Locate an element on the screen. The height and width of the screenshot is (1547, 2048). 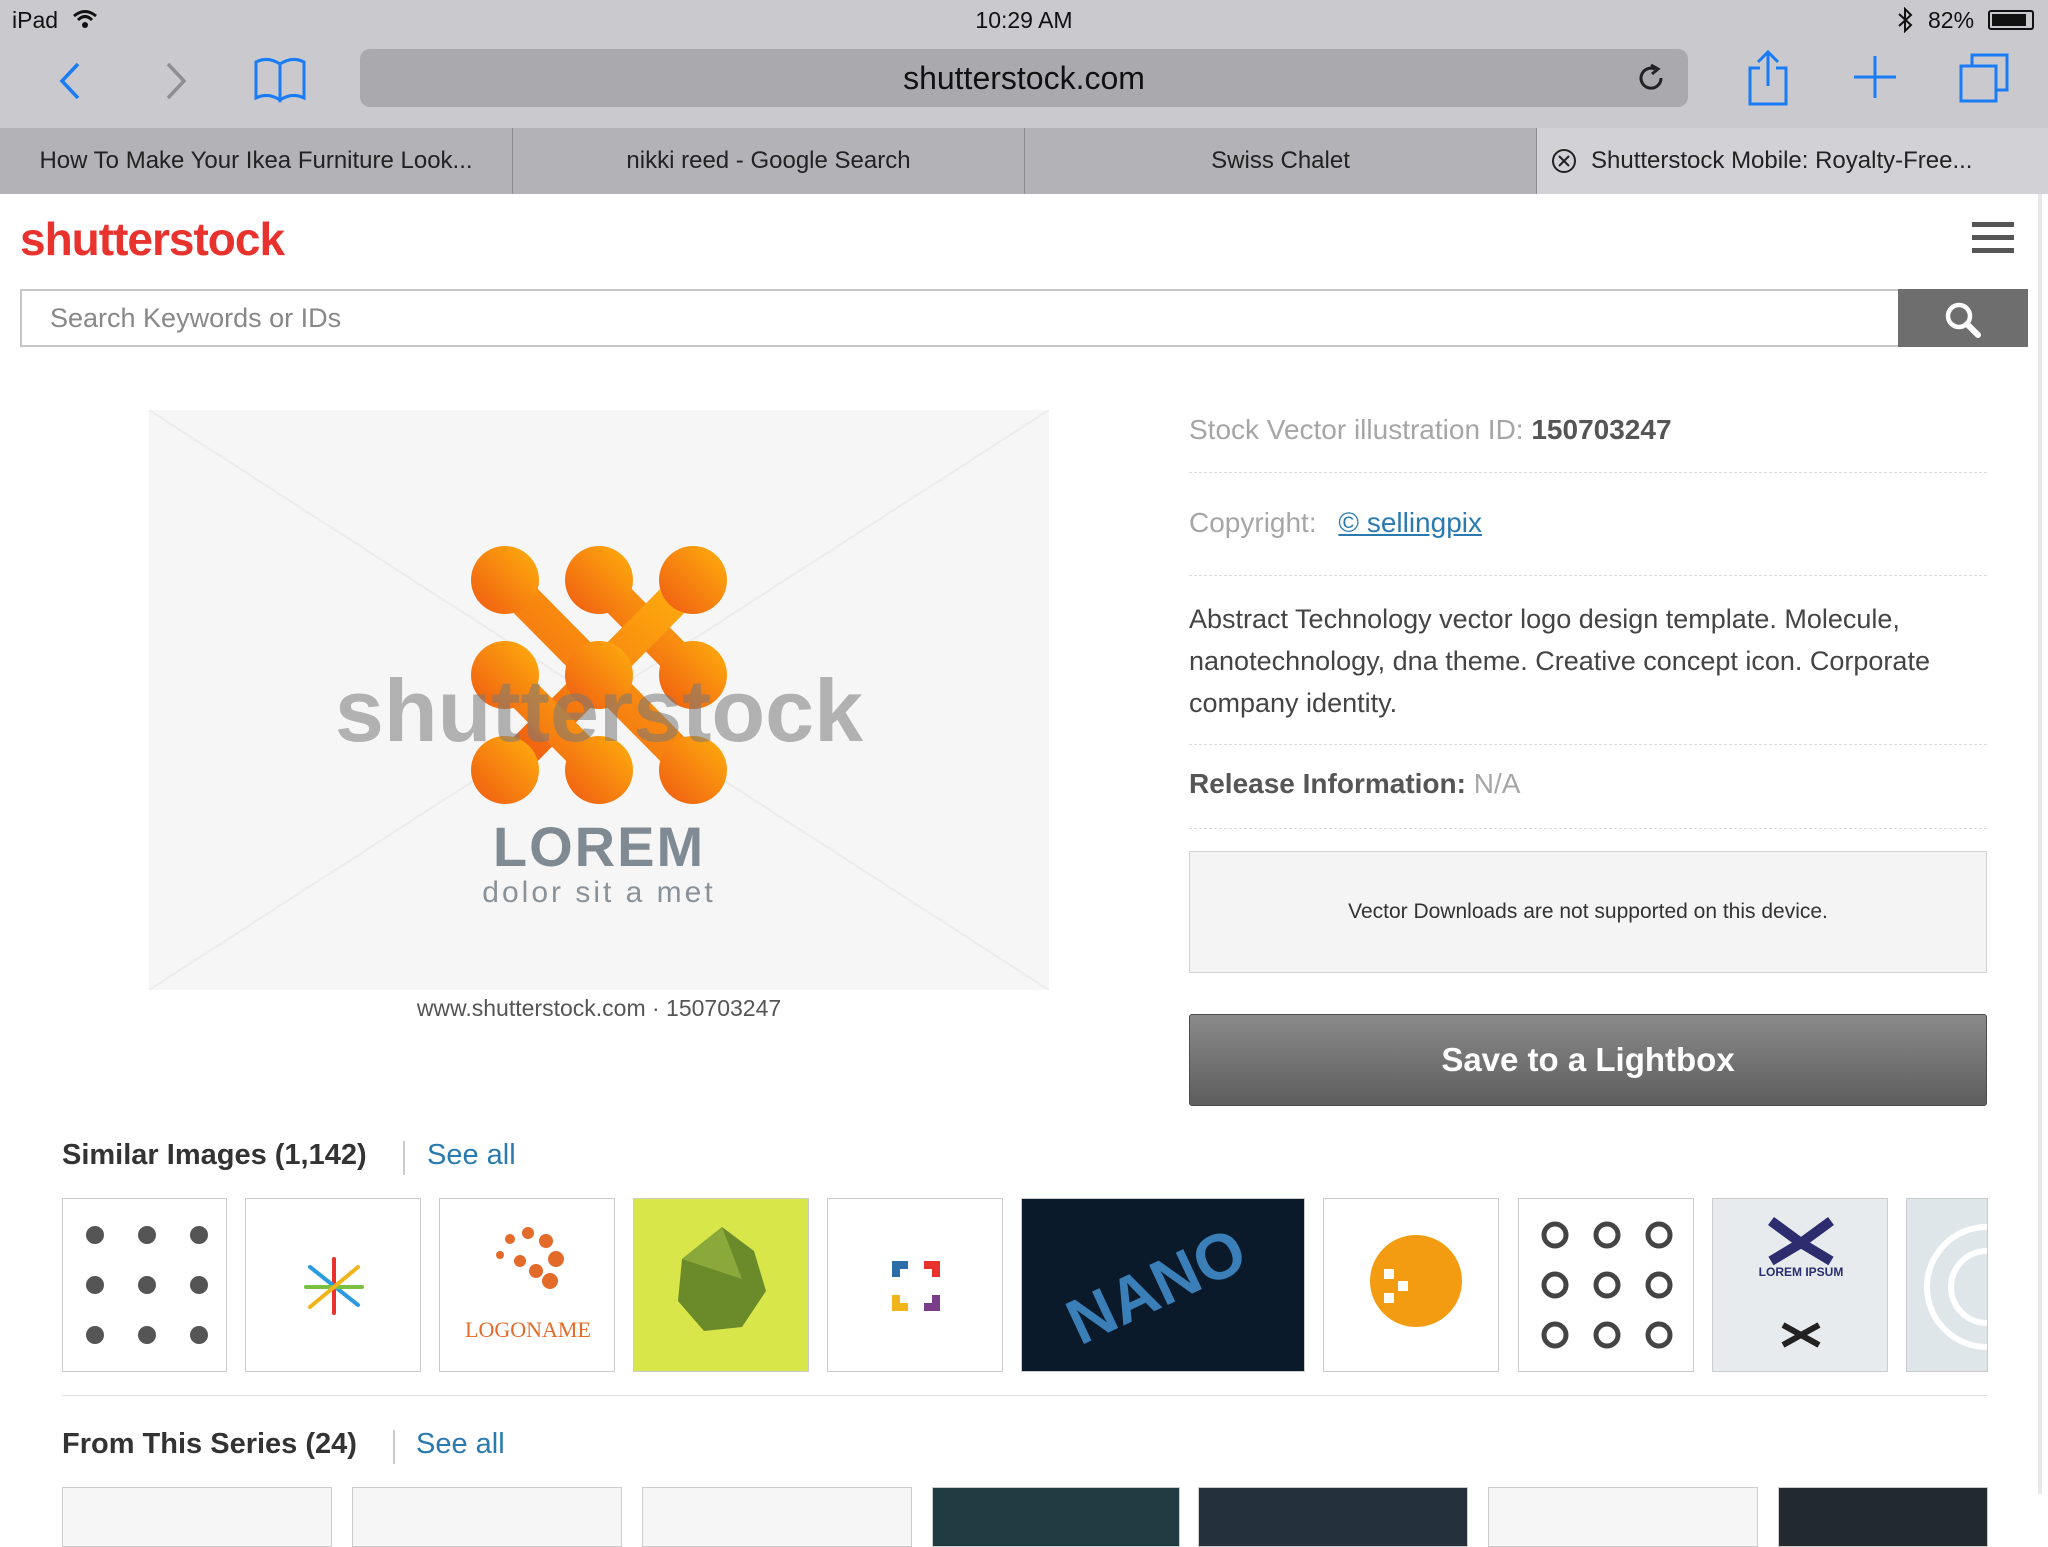
white-spiral-thumb is located at coordinates (1955, 1287).